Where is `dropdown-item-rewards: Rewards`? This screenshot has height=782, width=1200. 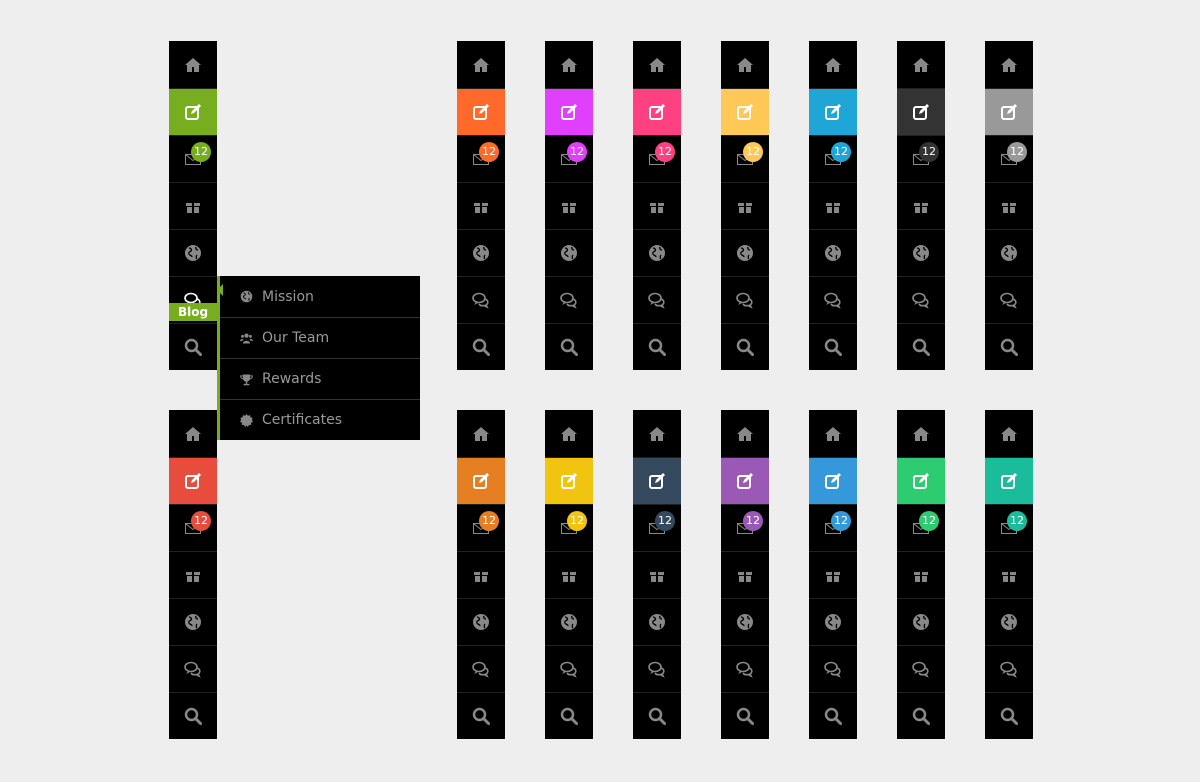 dropdown-item-rewards: Rewards is located at coordinates (320, 378).